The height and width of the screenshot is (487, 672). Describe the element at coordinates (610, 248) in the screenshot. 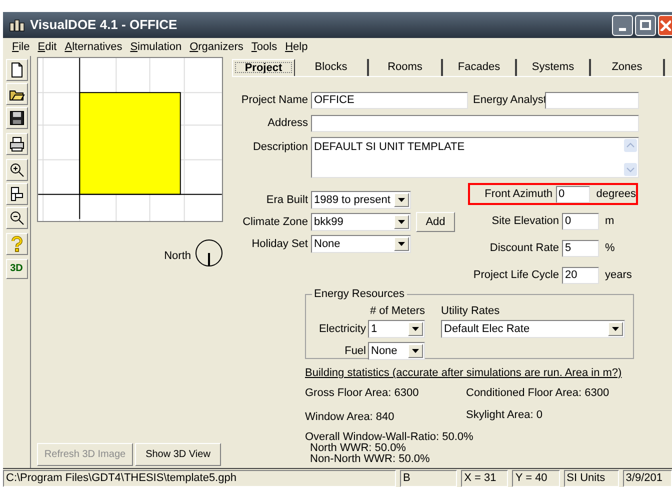

I see `unit-label: %` at that location.